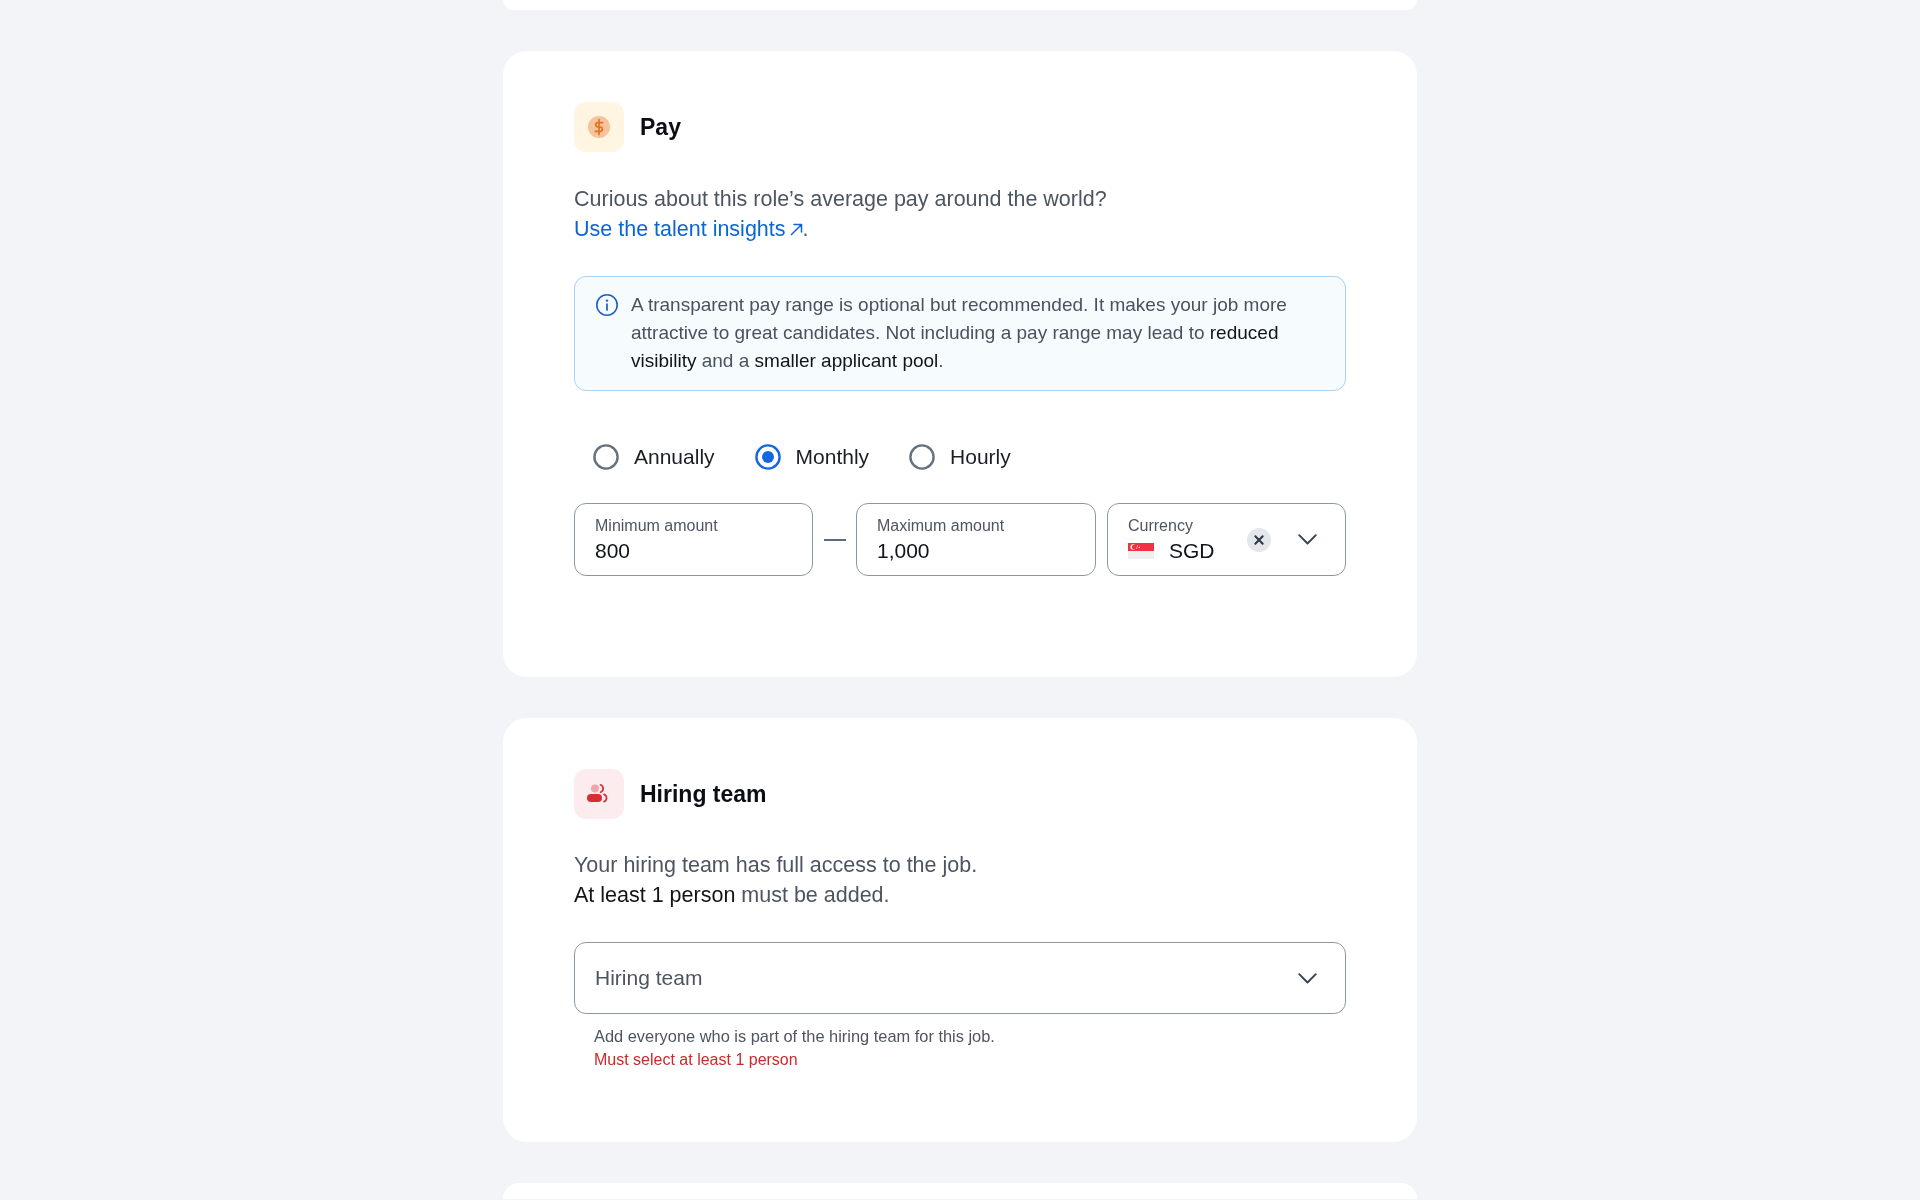 The height and width of the screenshot is (1200, 1920). What do you see at coordinates (1161, 525) in the screenshot?
I see `field-label: Currency` at bounding box center [1161, 525].